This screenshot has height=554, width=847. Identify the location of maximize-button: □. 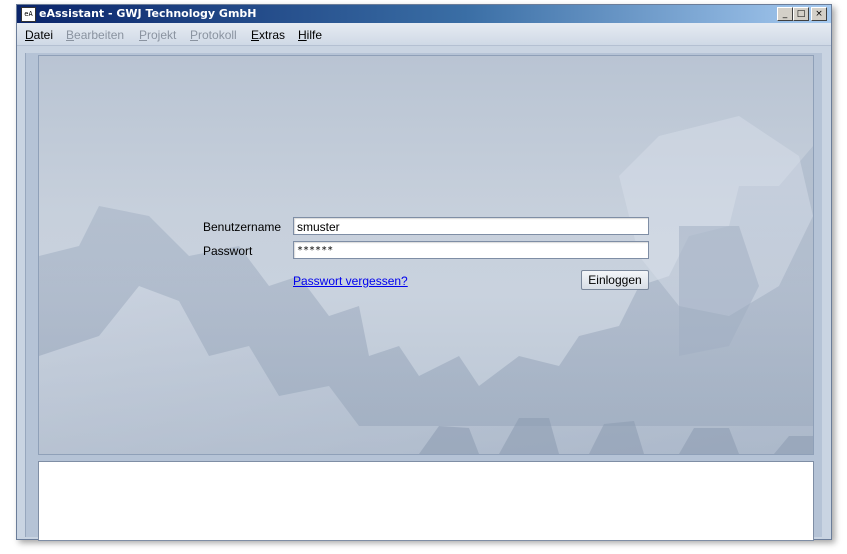
(801, 14).